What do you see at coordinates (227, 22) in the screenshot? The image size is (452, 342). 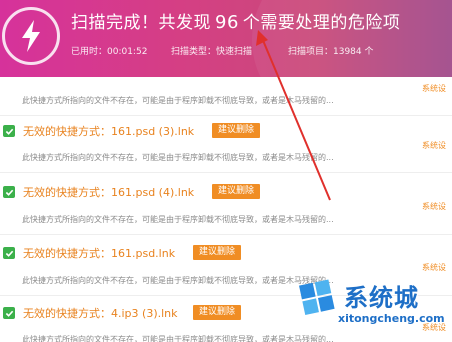 I see `danger-count: 96` at bounding box center [227, 22].